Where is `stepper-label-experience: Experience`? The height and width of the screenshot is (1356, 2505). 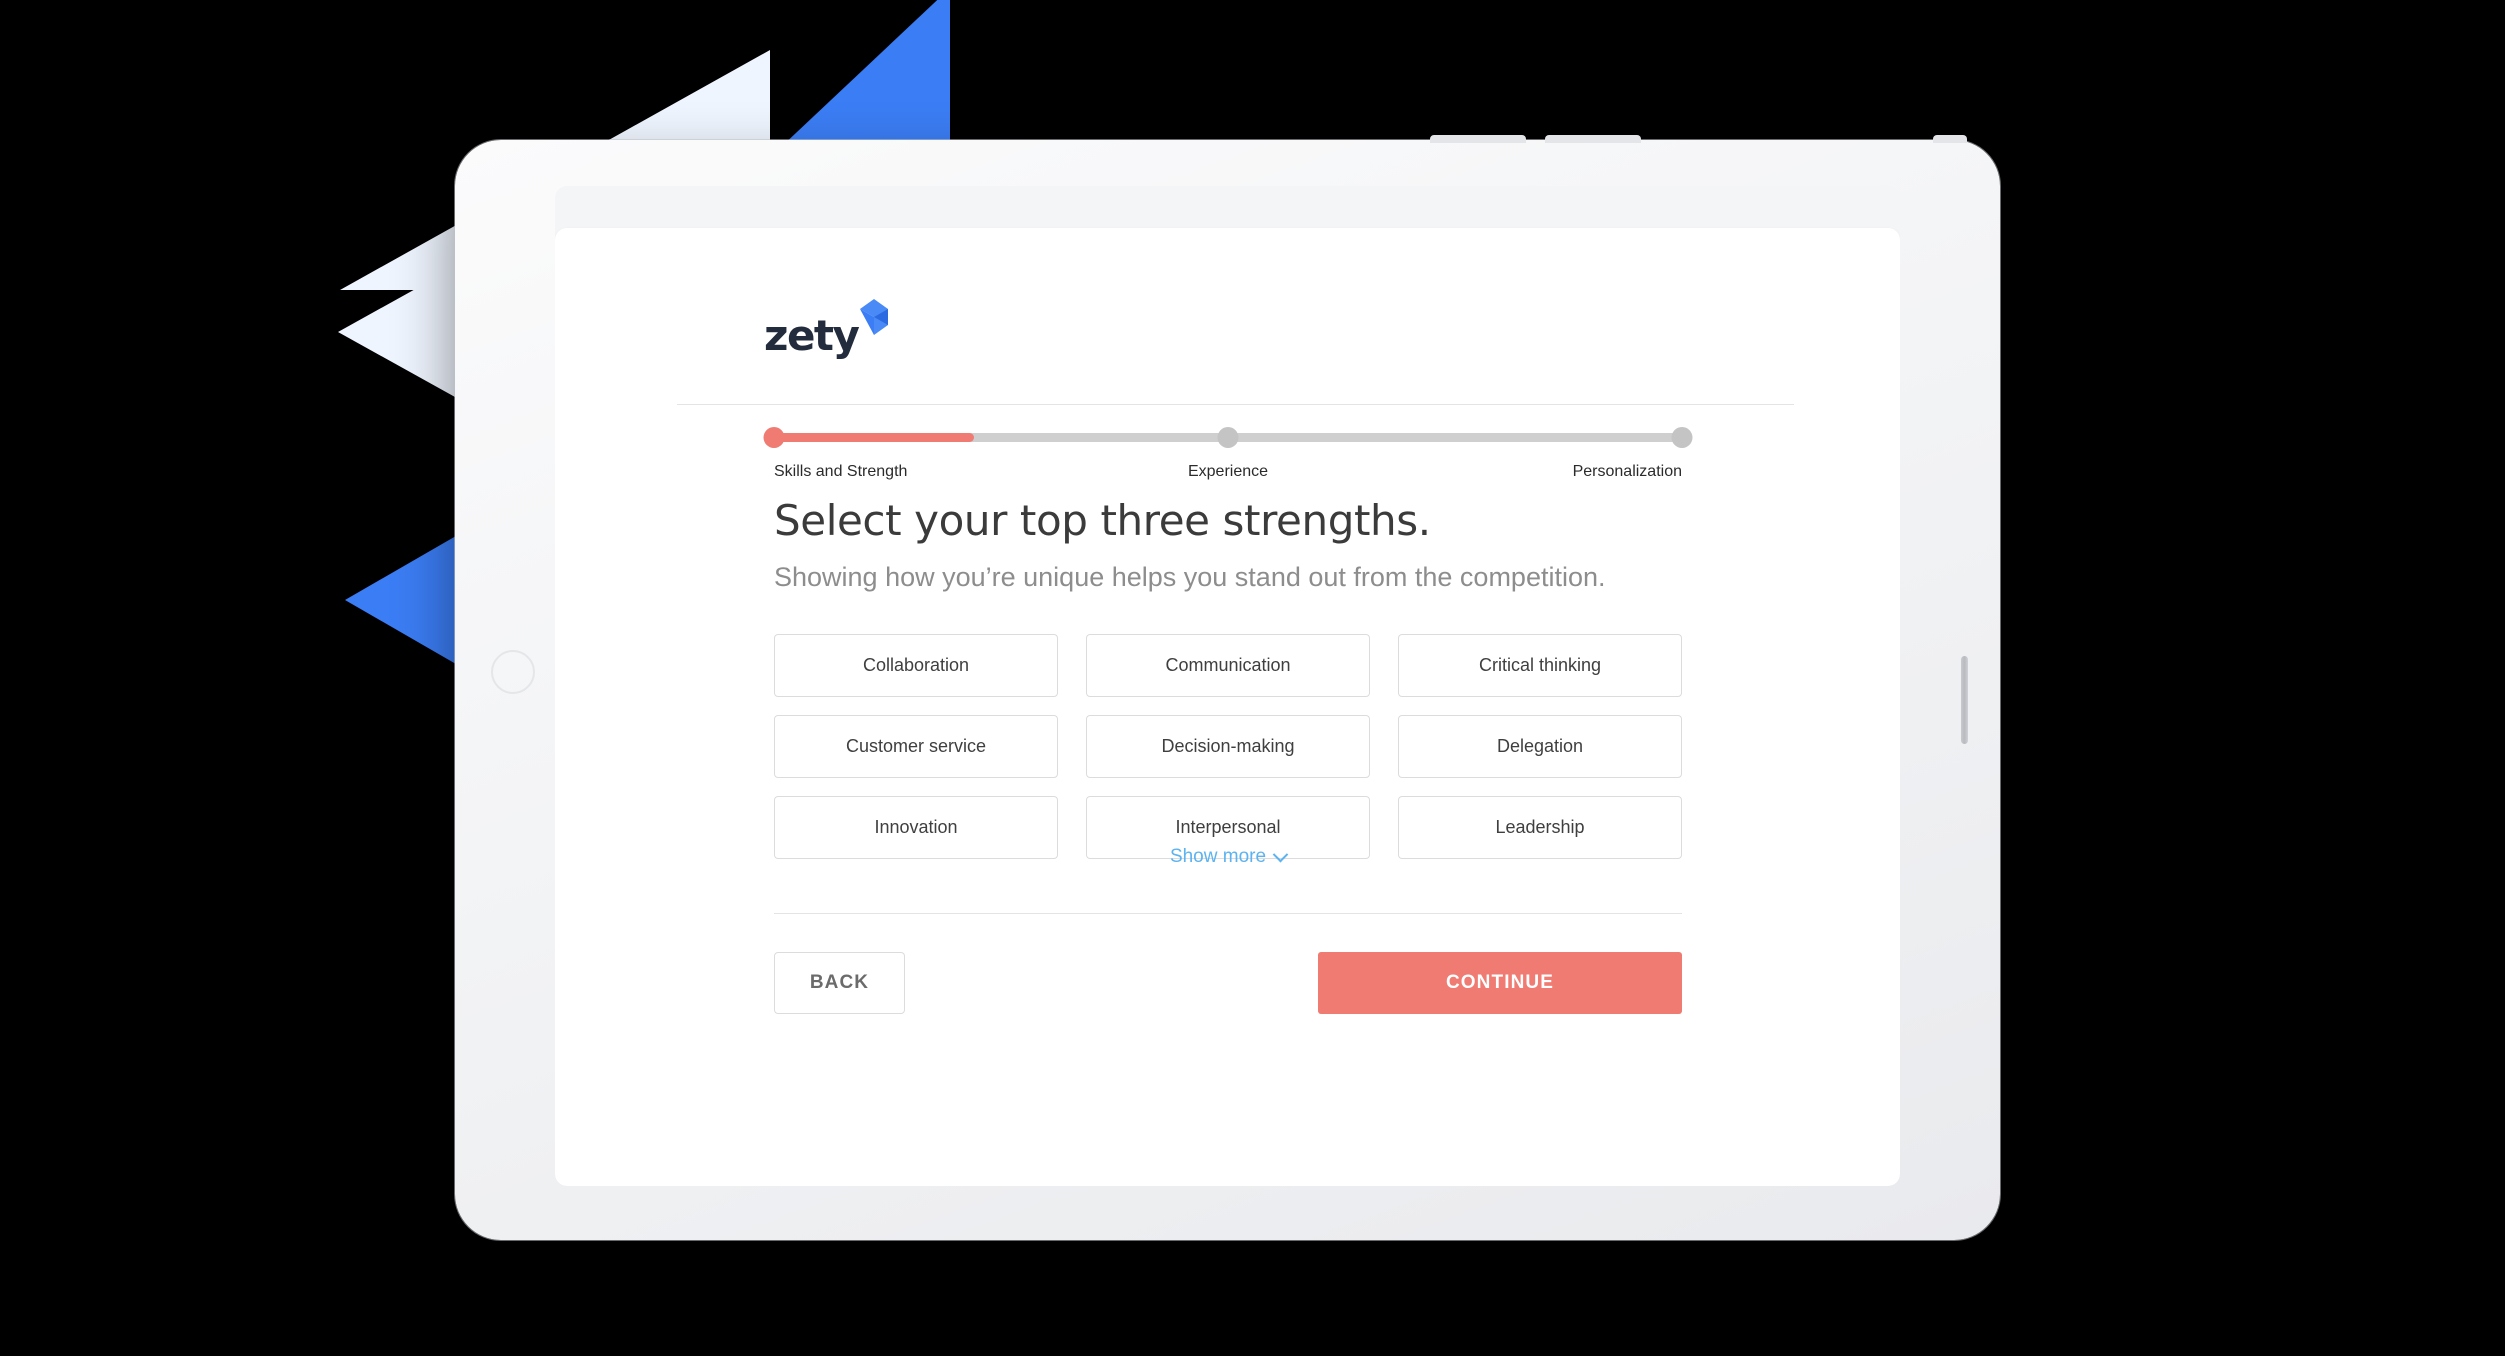 stepper-label-experience: Experience is located at coordinates (1228, 471).